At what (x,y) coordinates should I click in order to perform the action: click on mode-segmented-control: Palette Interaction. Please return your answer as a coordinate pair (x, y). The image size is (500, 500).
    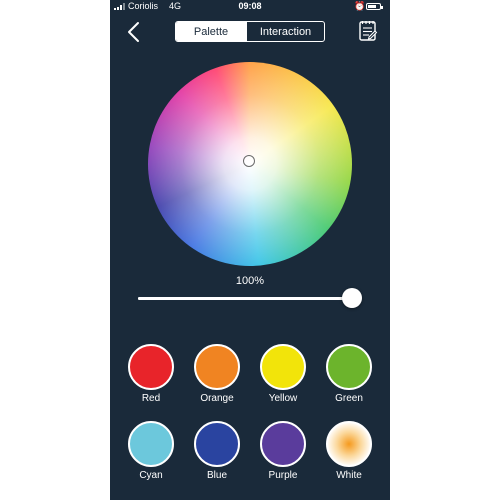
    Looking at the image, I should click on (250, 31).